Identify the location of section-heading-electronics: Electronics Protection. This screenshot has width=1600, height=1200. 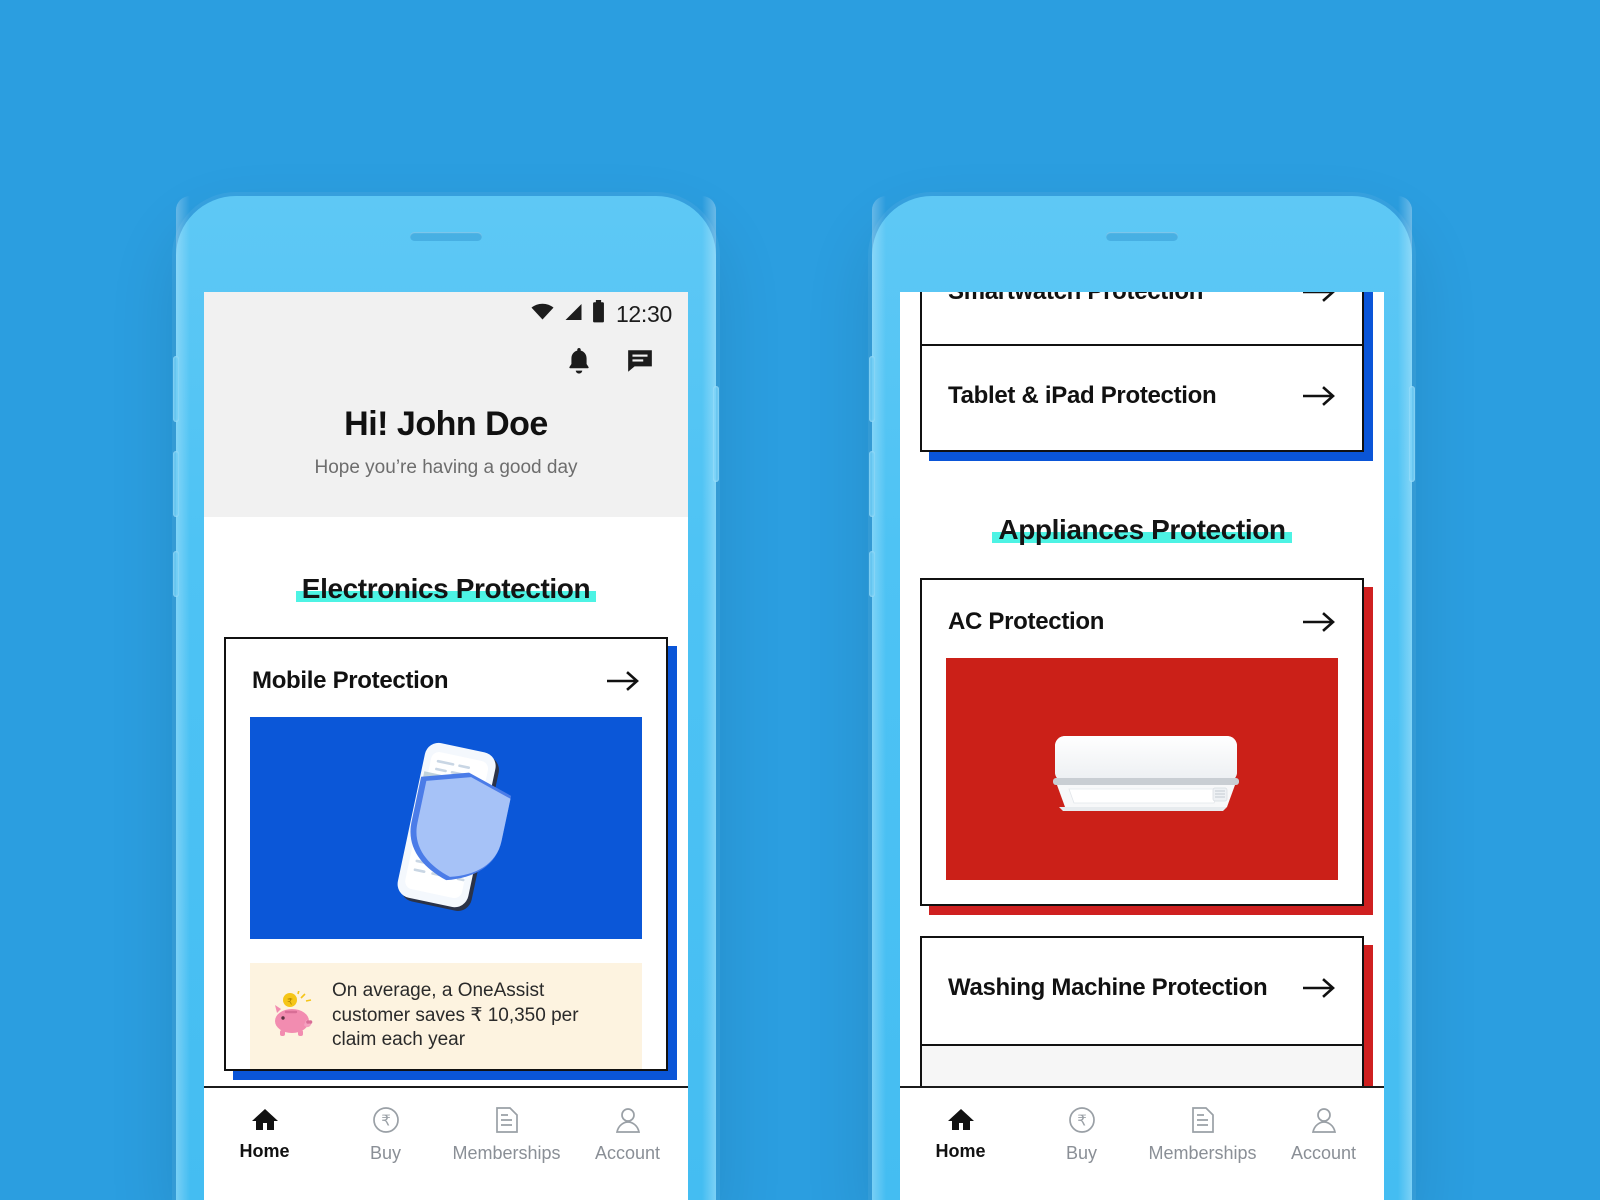
(446, 566).